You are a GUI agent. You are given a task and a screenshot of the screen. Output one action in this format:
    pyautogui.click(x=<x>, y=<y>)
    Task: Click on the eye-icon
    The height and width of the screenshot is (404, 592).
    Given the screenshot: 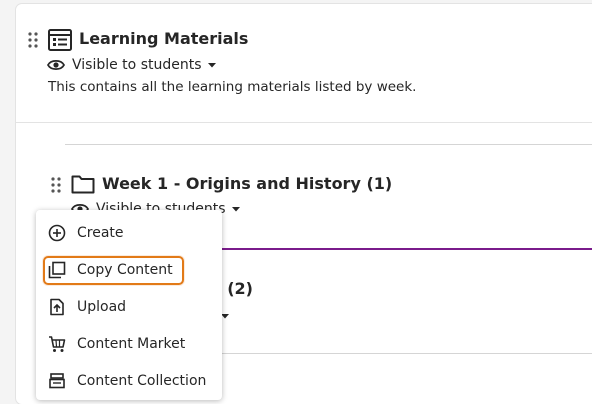 What is the action you would take?
    pyautogui.click(x=56, y=65)
    